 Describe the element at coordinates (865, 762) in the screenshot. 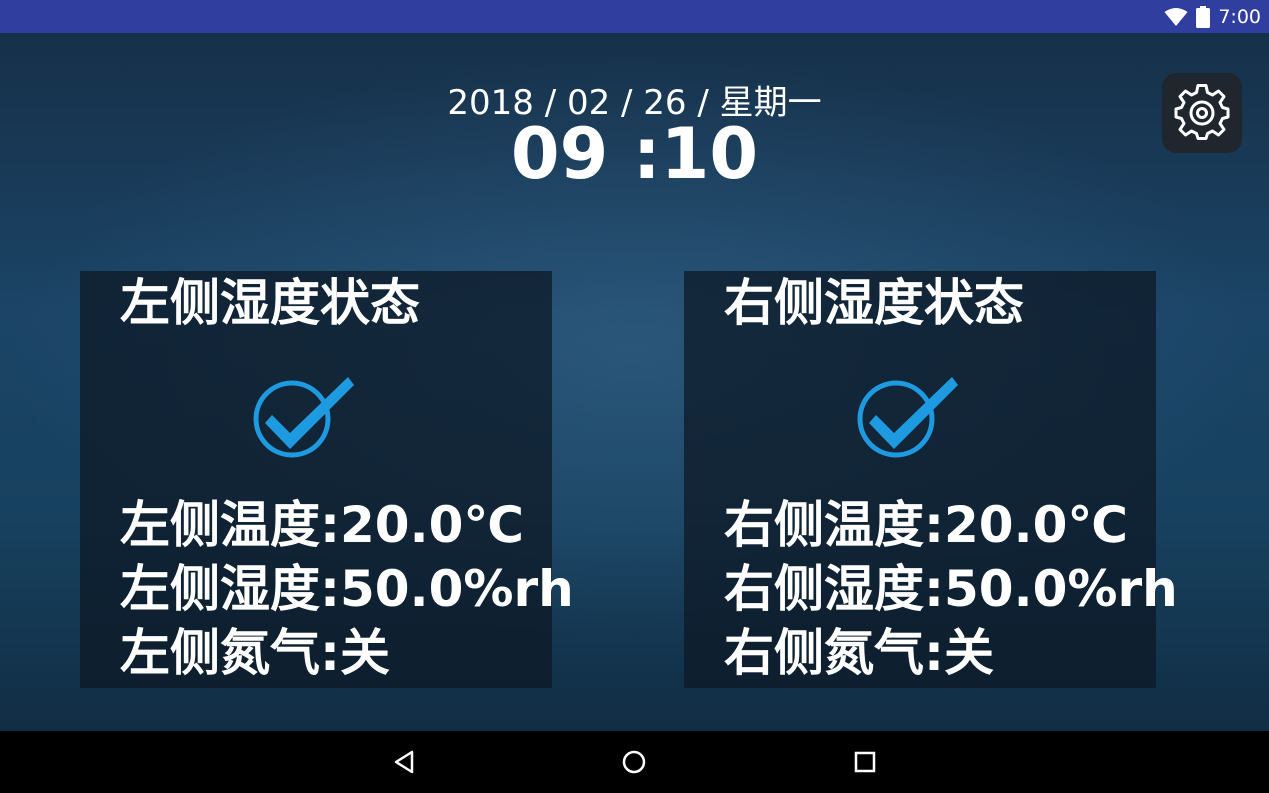

I see `recent-apps-icon` at that location.